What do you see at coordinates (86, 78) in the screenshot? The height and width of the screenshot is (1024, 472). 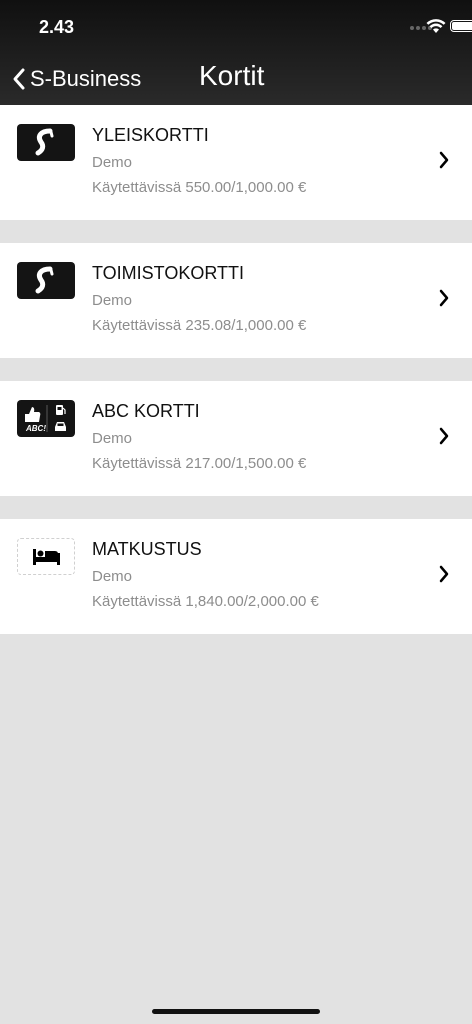 I see `back-label: S-Business` at bounding box center [86, 78].